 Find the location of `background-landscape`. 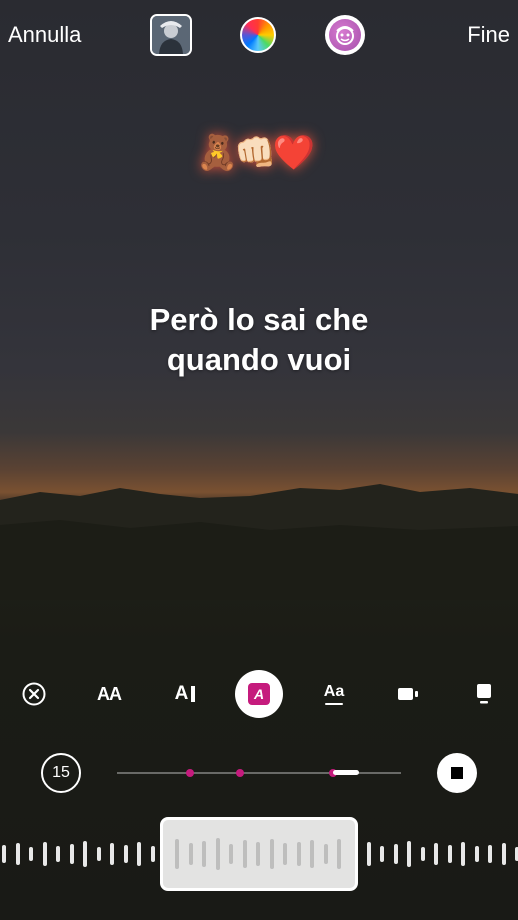

background-landscape is located at coordinates (259, 542).